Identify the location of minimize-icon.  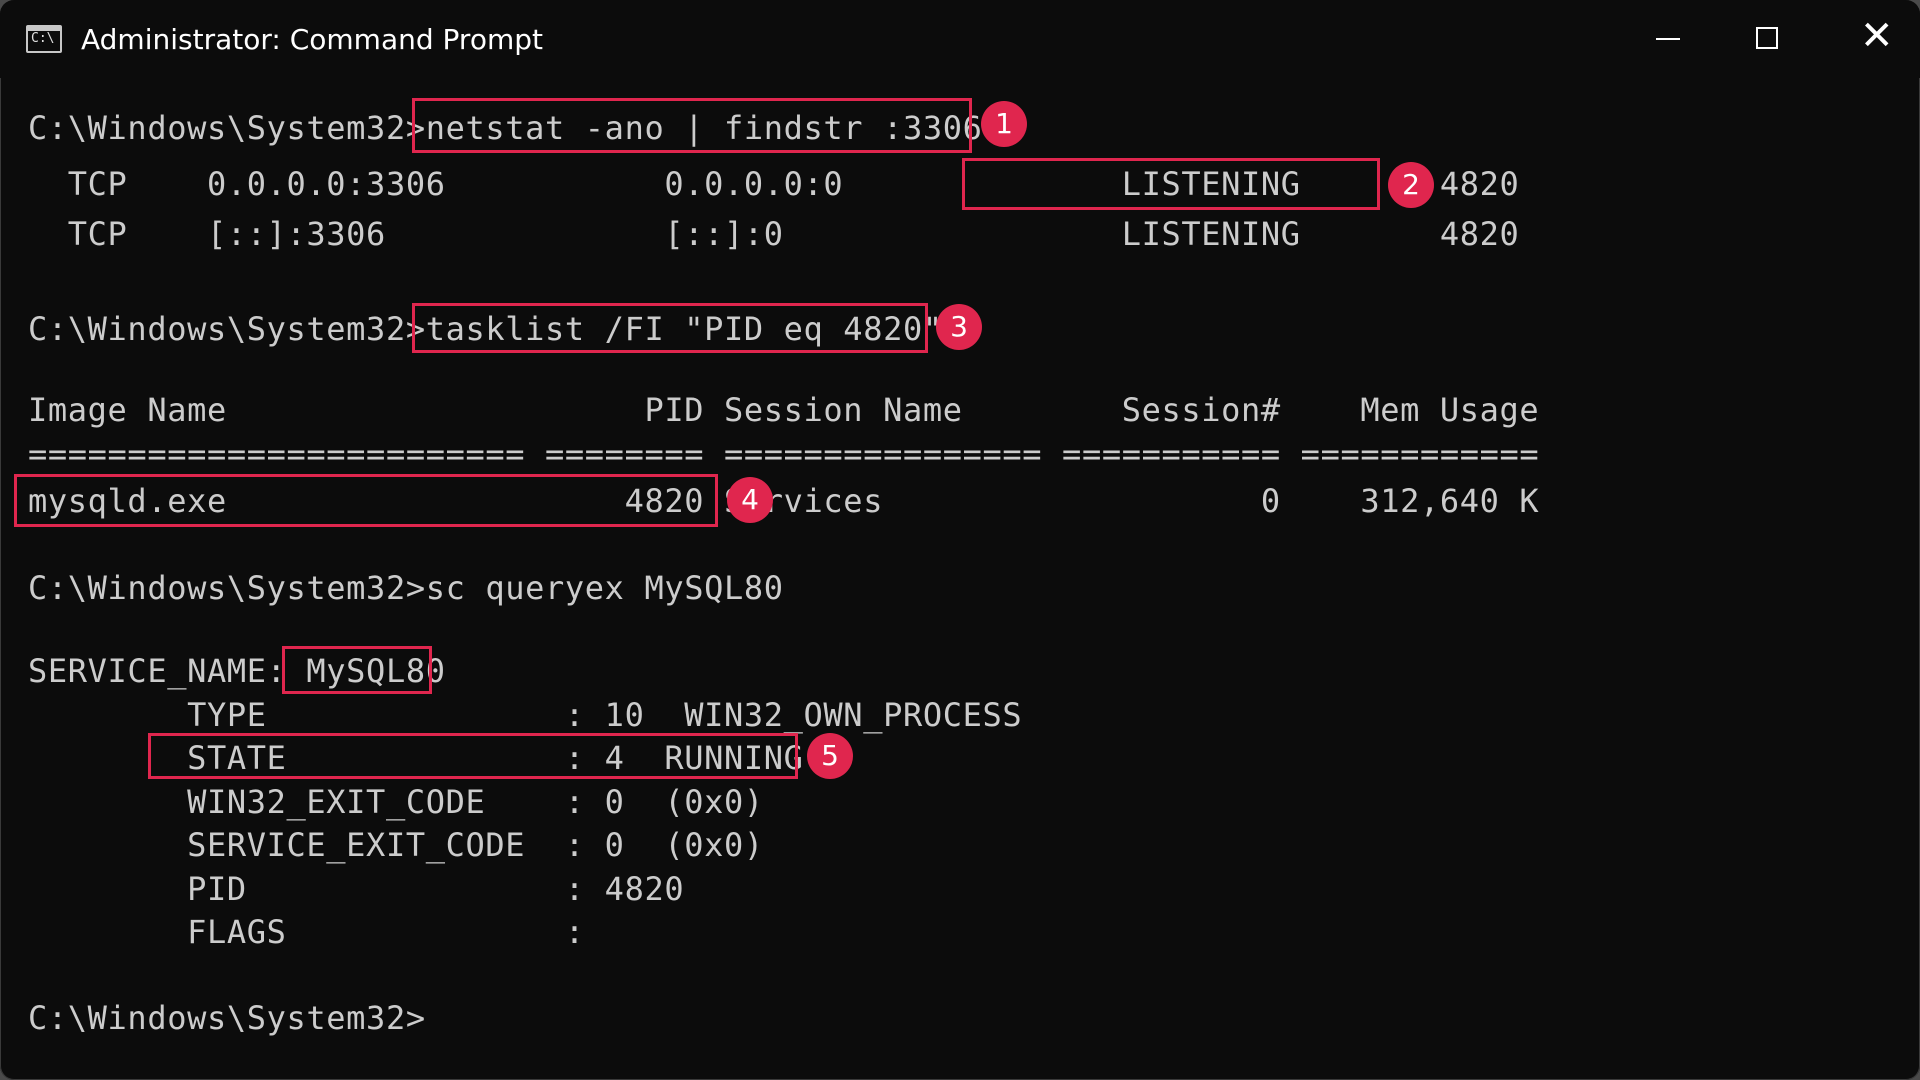
(1668, 39).